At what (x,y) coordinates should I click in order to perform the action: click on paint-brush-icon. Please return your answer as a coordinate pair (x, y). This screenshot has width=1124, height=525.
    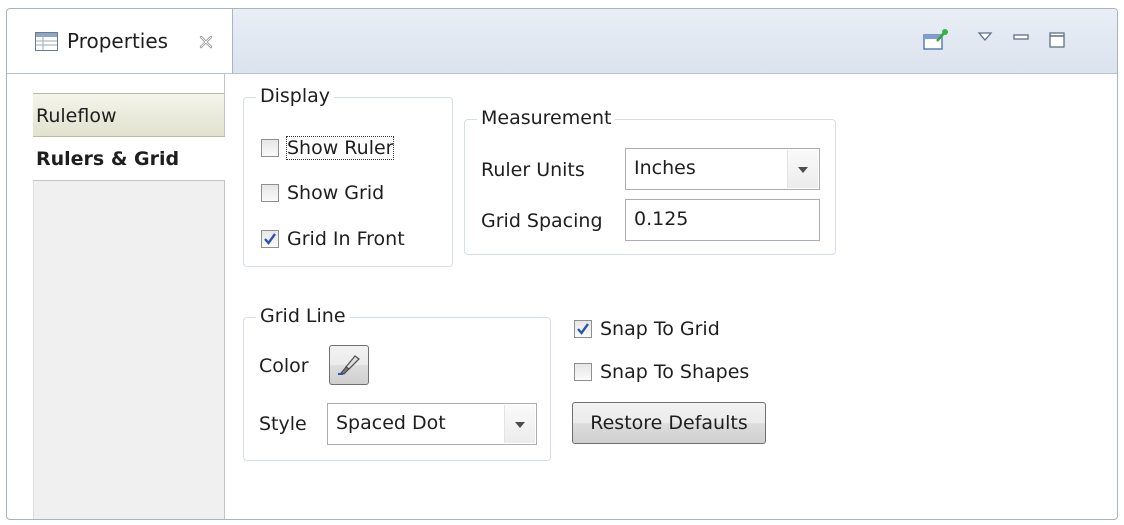
    Looking at the image, I should click on (349, 365).